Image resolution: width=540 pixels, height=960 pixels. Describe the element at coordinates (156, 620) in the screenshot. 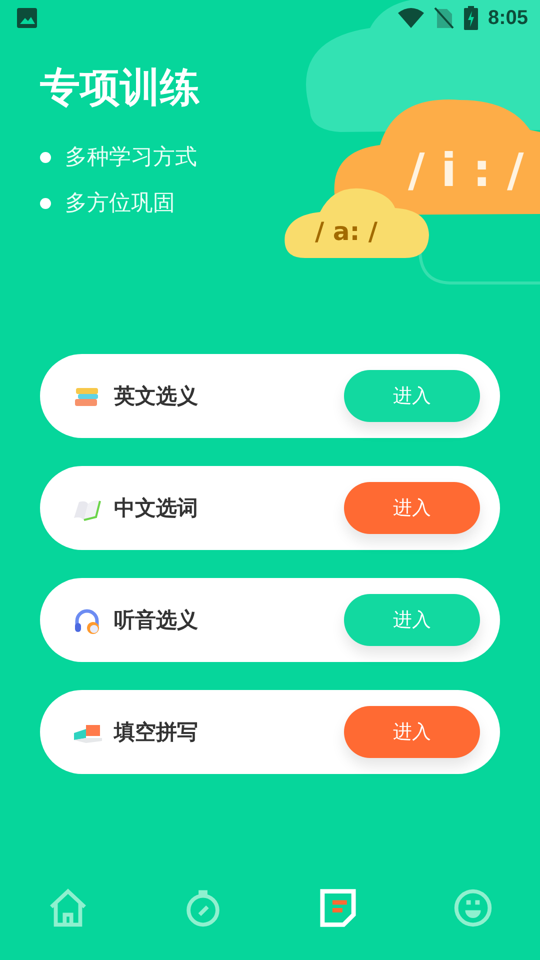

I see `mode-label: 听音选义` at that location.